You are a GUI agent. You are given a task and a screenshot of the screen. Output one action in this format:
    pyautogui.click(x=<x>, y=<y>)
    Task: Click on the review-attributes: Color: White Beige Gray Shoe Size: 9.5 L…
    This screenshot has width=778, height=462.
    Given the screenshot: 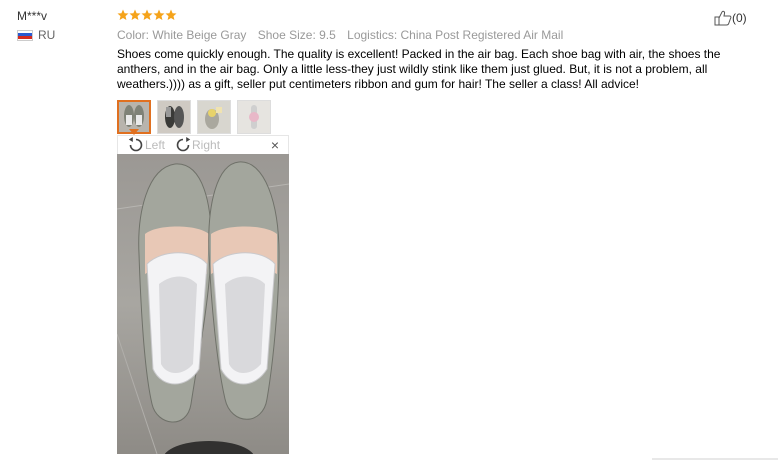 What is the action you would take?
    pyautogui.click(x=437, y=35)
    